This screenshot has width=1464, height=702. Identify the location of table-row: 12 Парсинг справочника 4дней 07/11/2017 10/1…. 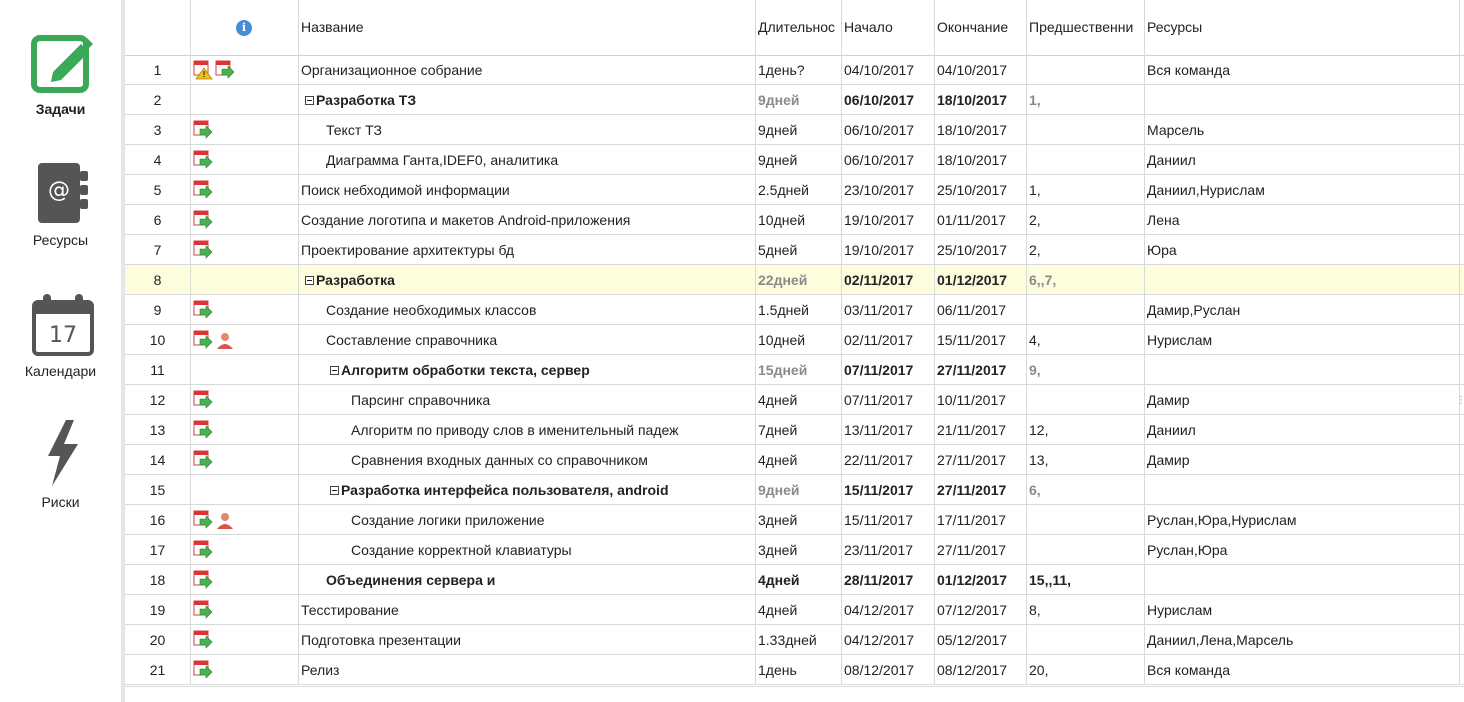
(794, 400).